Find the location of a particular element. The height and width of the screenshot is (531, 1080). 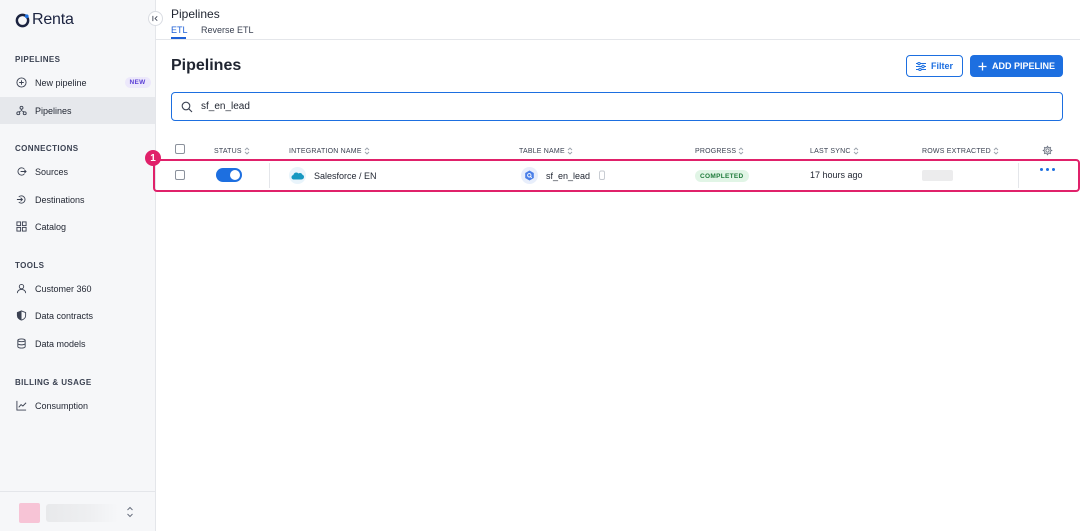

column-label: TABLE NAME is located at coordinates (542, 151).